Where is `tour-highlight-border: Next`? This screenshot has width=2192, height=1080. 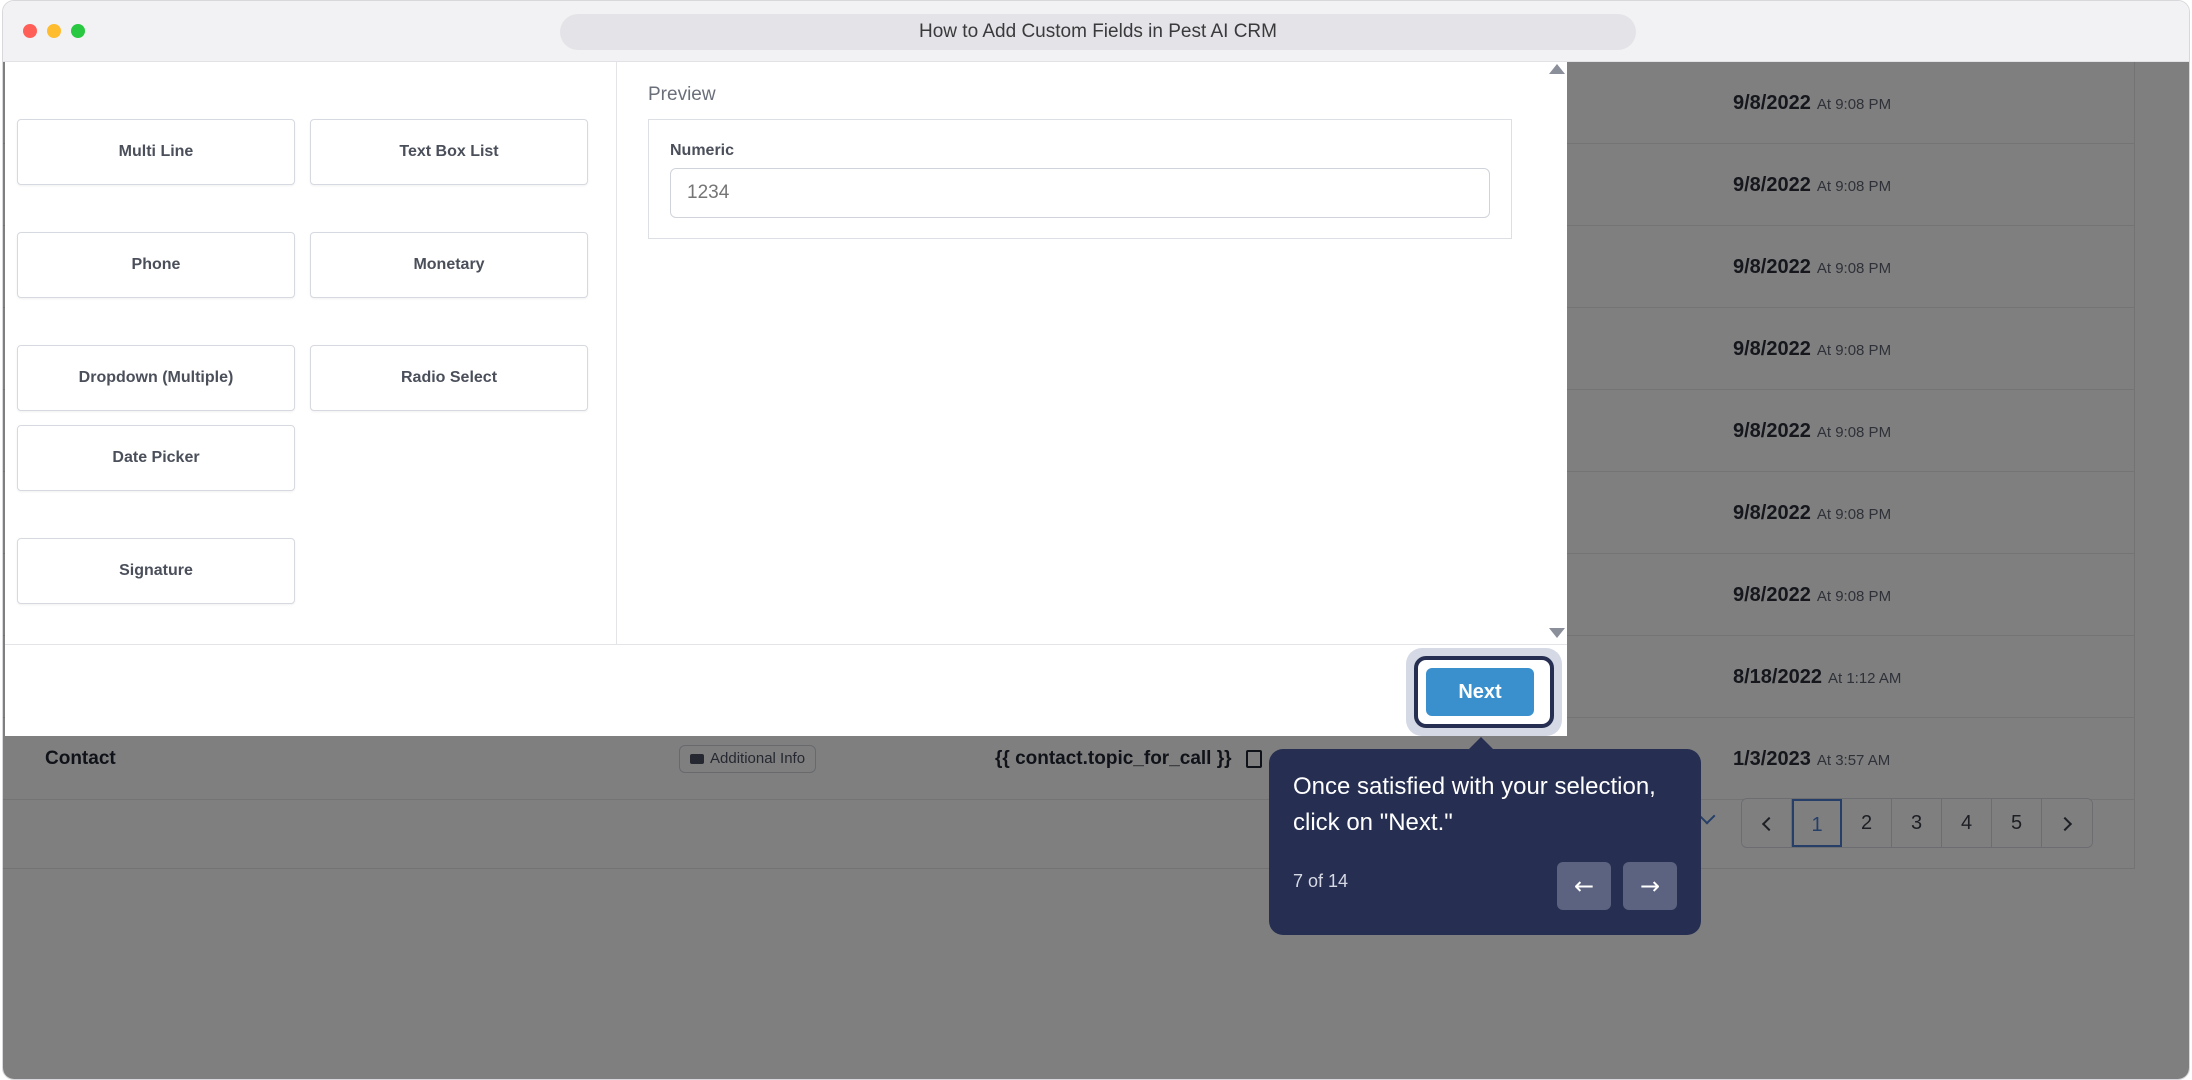
tour-highlight-border: Next is located at coordinates (1484, 692).